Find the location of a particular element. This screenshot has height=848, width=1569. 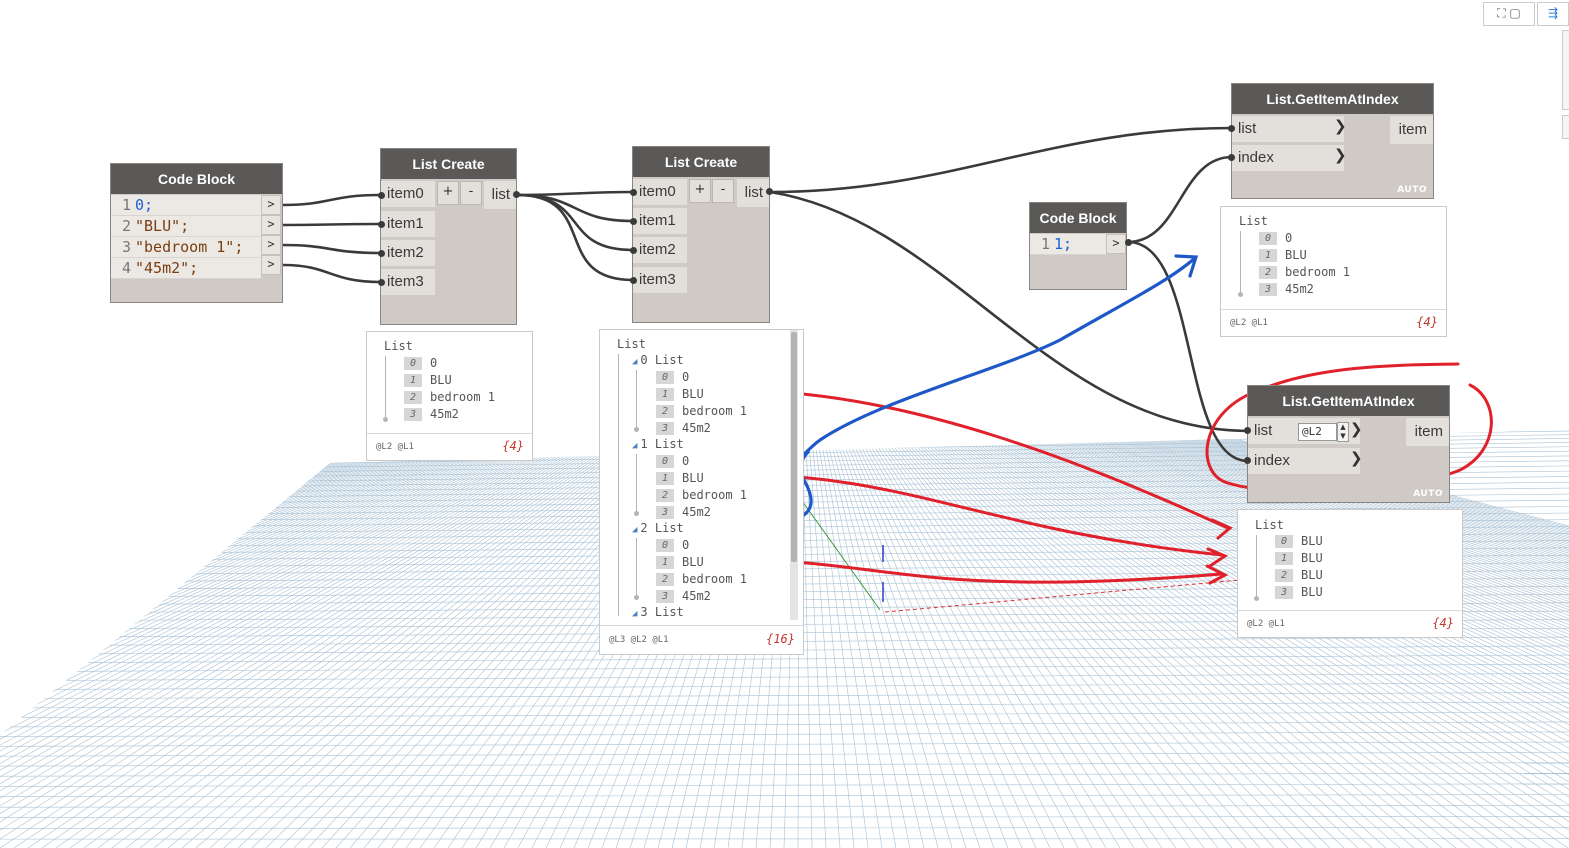

code-line: 1 1; is located at coordinates (1068, 244).